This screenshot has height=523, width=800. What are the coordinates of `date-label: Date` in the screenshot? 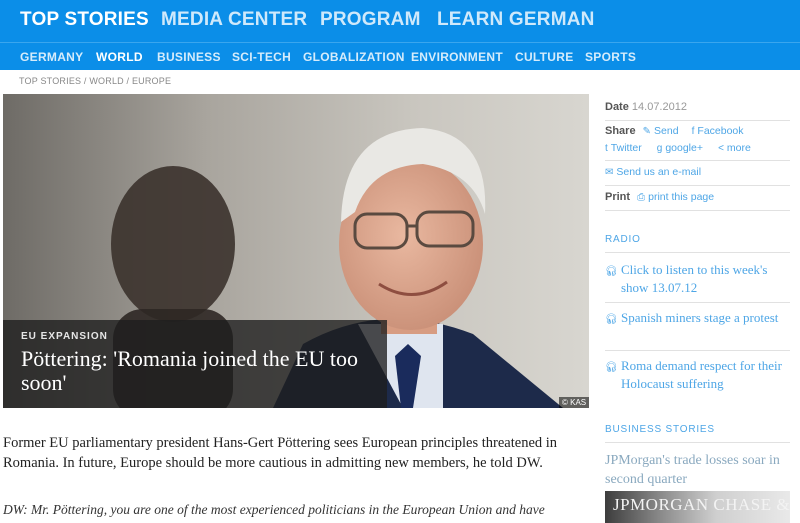 It's located at (617, 107).